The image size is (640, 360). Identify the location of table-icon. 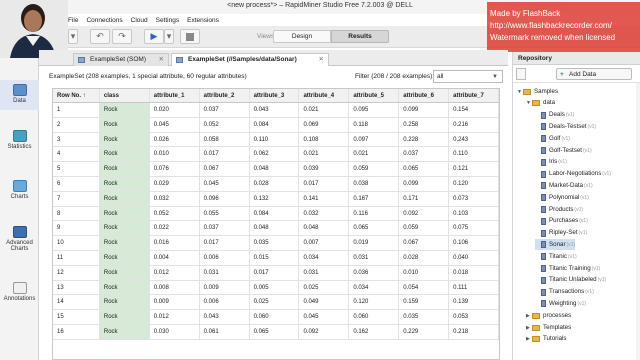
(81, 60).